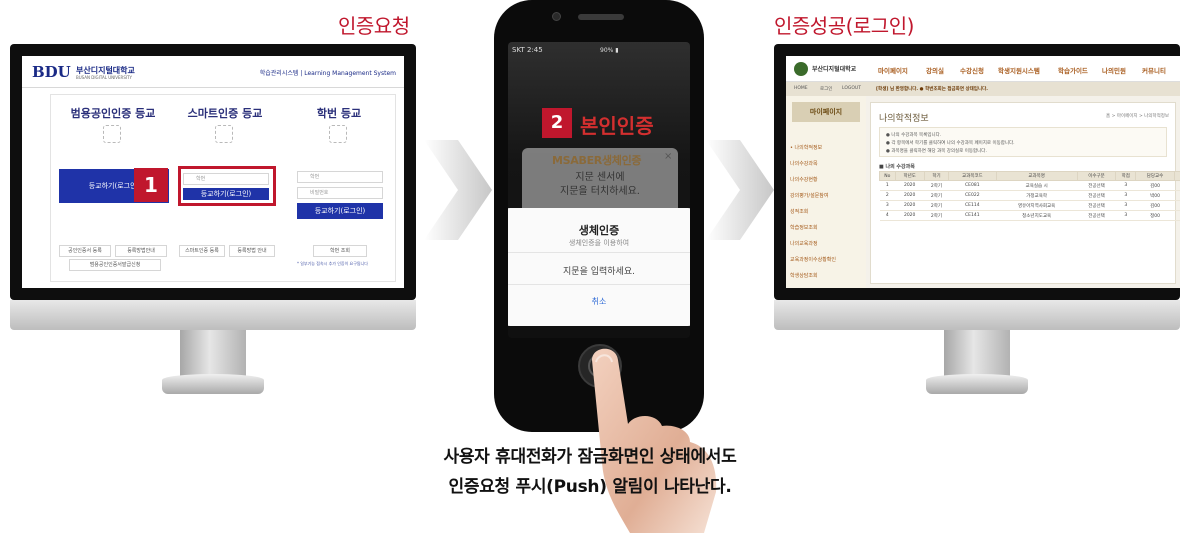 The image size is (1180, 533). Describe the element at coordinates (1114, 70) in the screenshot. I see `menu-my-requests: 나의민원` at that location.